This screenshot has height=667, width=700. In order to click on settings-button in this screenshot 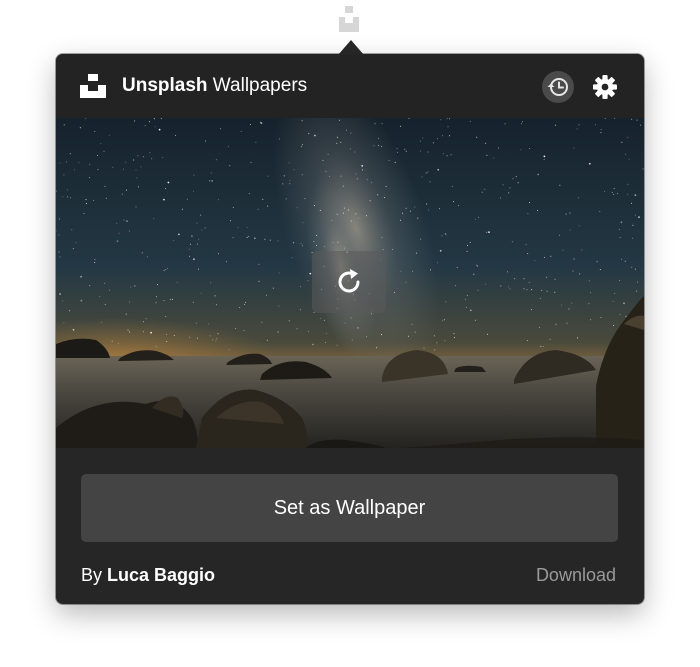, I will do `click(605, 87)`.